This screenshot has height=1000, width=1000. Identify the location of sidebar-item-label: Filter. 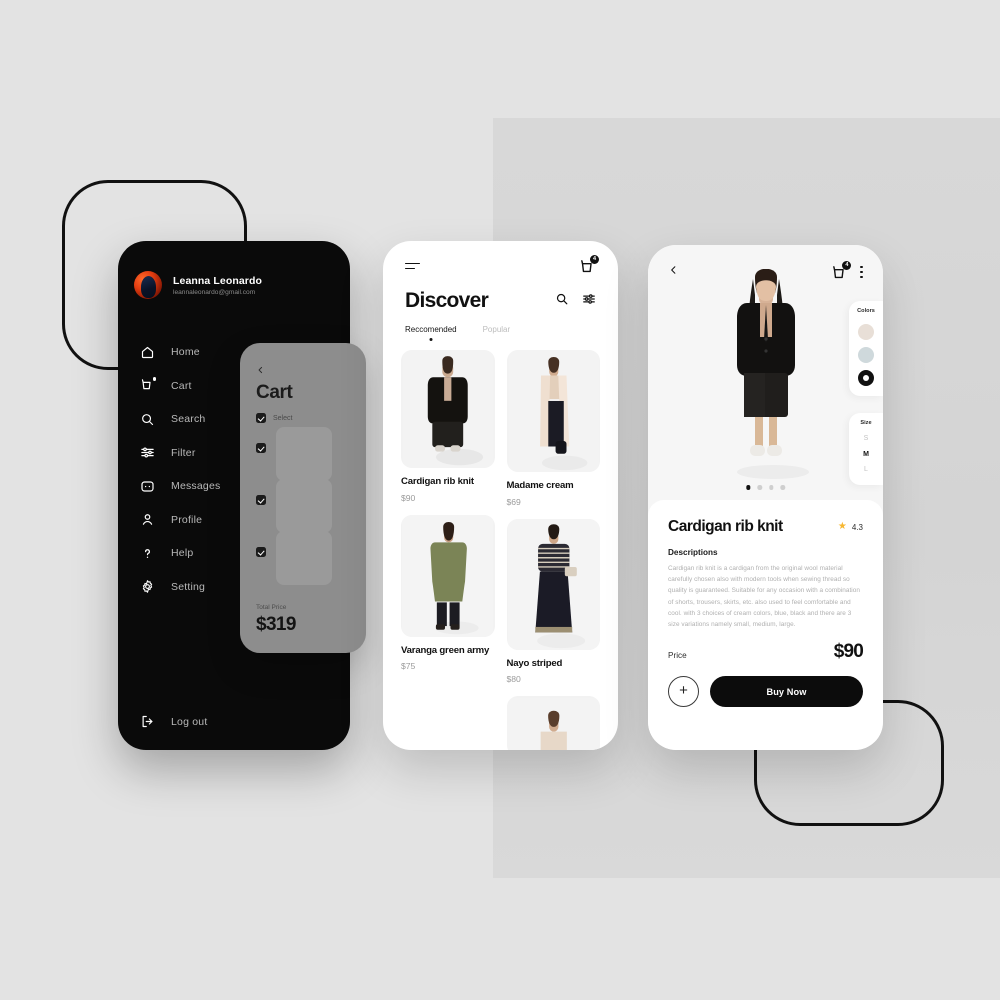
(183, 452).